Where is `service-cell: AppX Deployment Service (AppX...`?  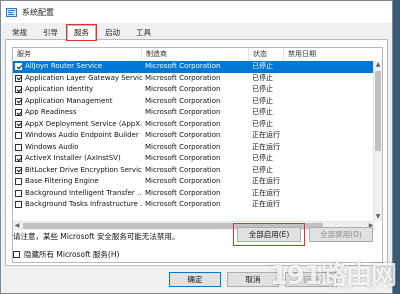 service-cell: AppX Deployment Service (AppX... is located at coordinates (77, 125).